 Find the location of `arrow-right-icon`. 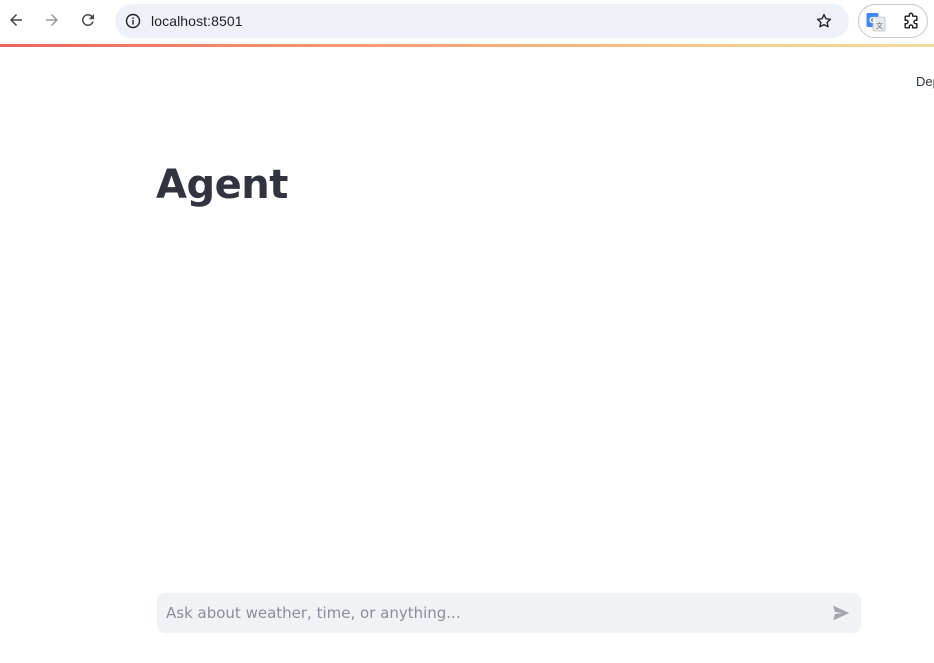

arrow-right-icon is located at coordinates (52, 20).